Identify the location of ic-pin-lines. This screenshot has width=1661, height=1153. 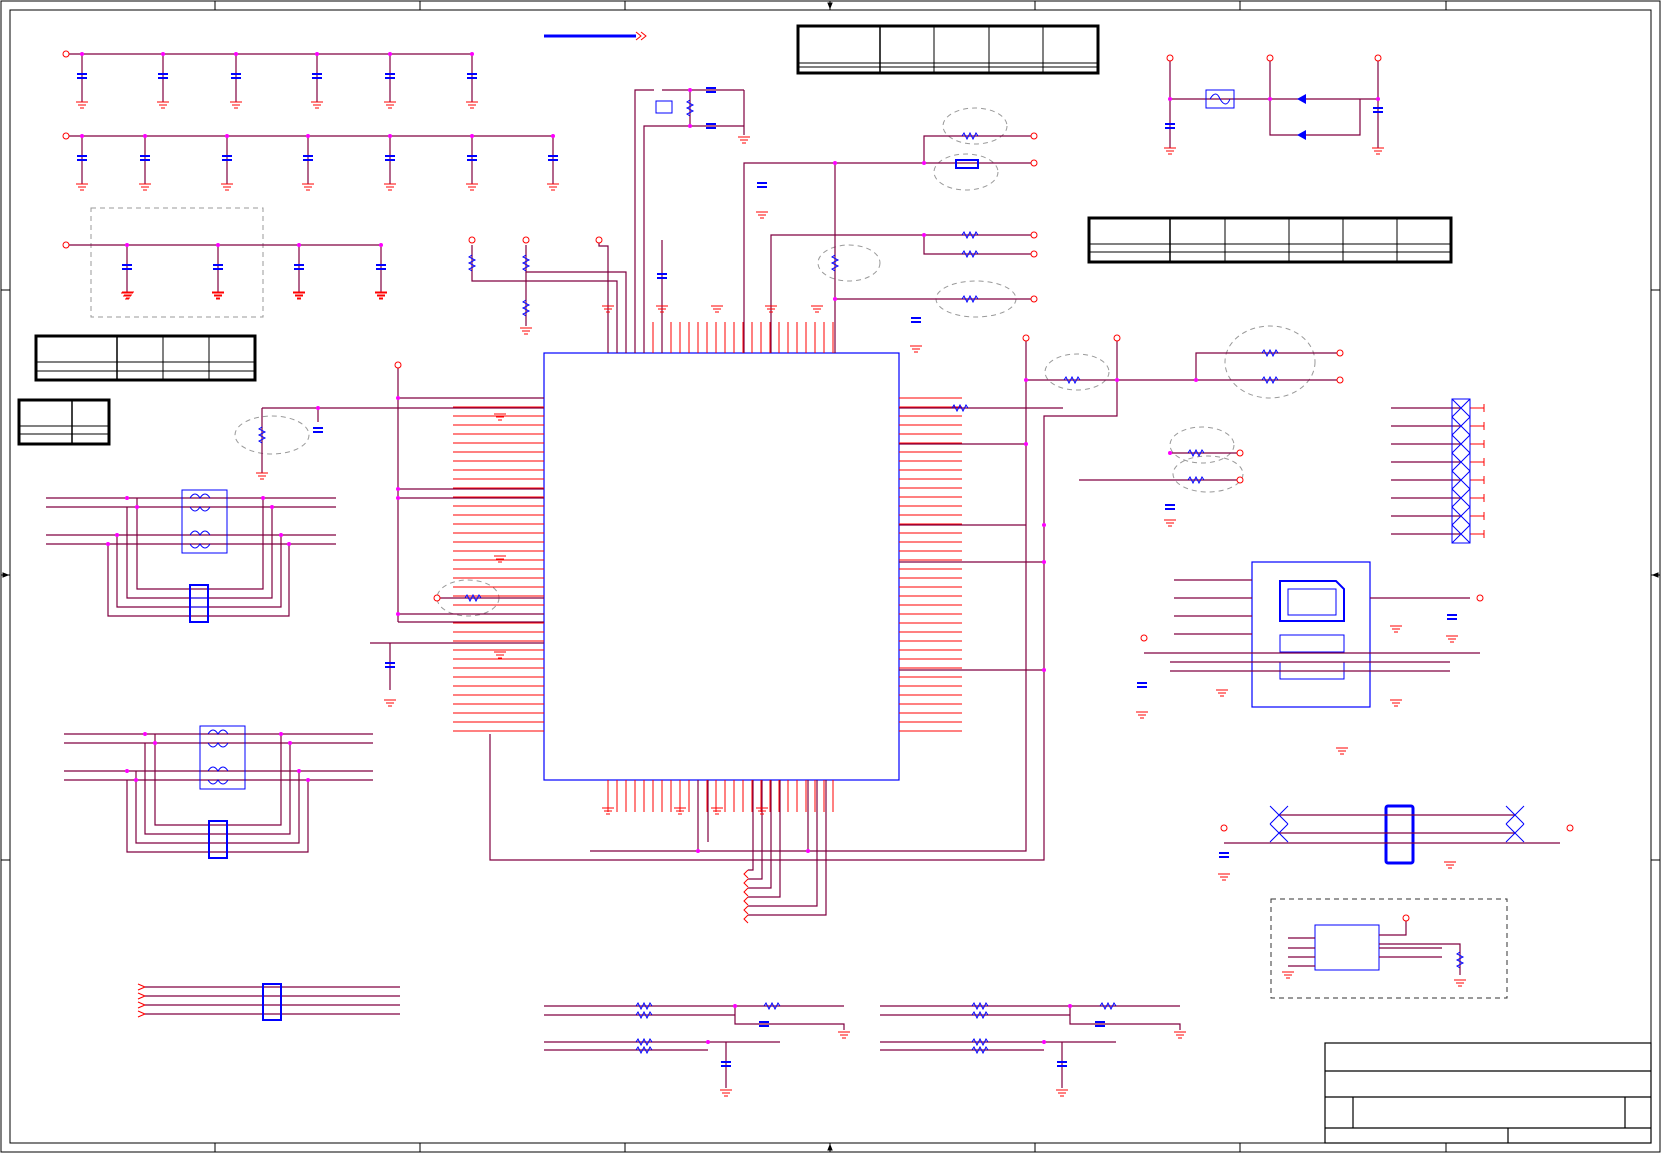
(707, 567).